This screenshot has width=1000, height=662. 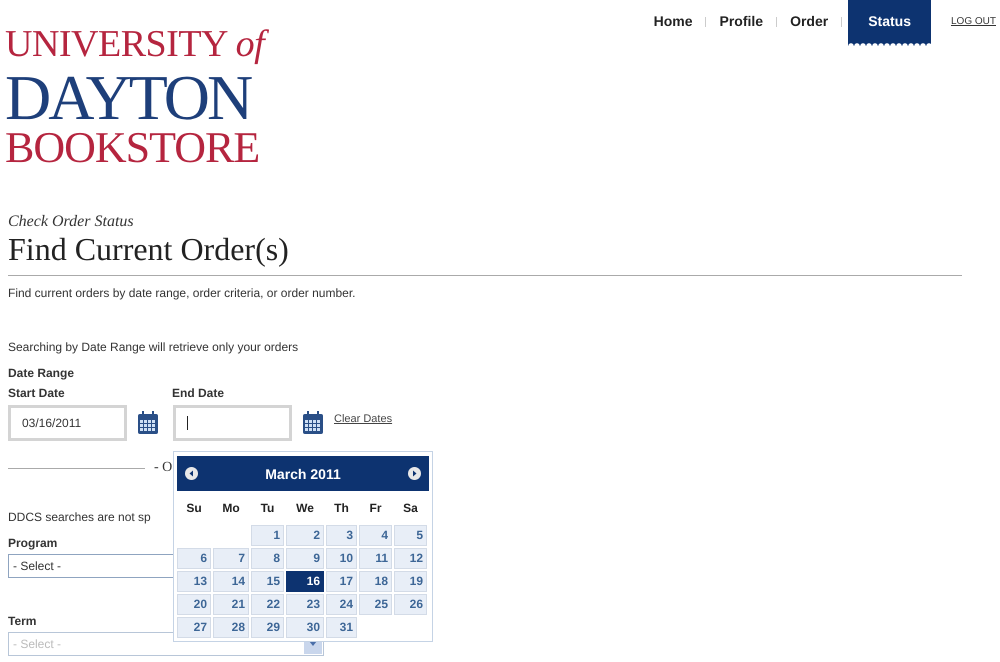 I want to click on calendar-day: 9, so click(x=305, y=558).